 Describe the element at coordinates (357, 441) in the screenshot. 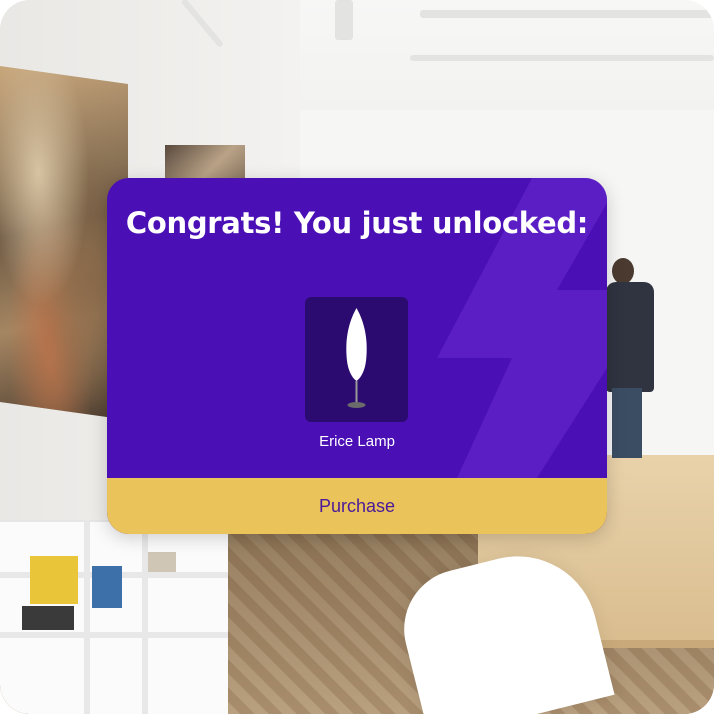

I see `item-name: Erice Lamp` at that location.